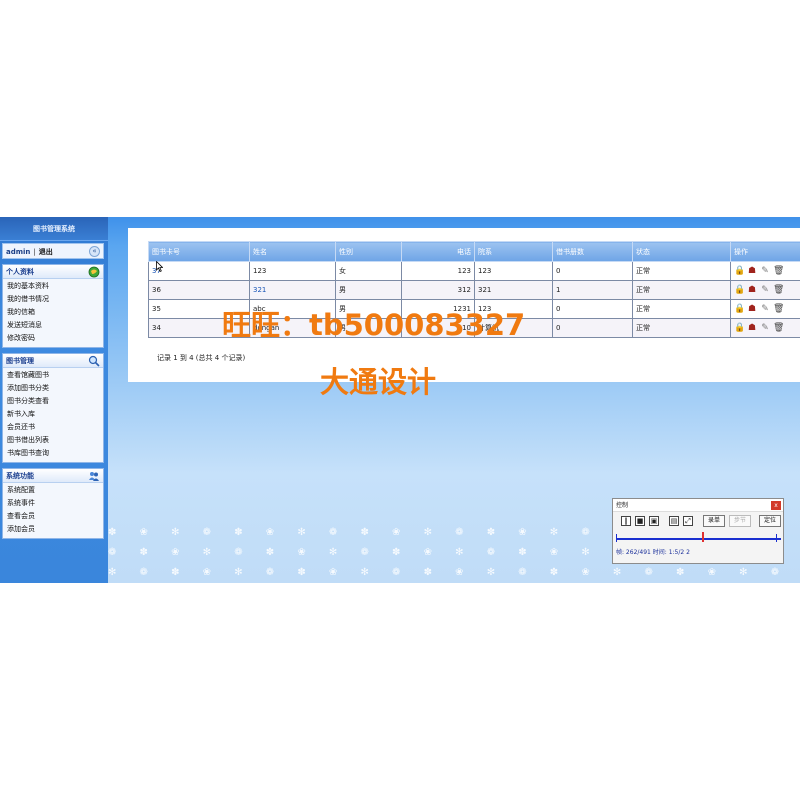 This screenshot has width=800, height=800. What do you see at coordinates (55, 529) in the screenshot?
I see `menu-item: 添加会员` at bounding box center [55, 529].